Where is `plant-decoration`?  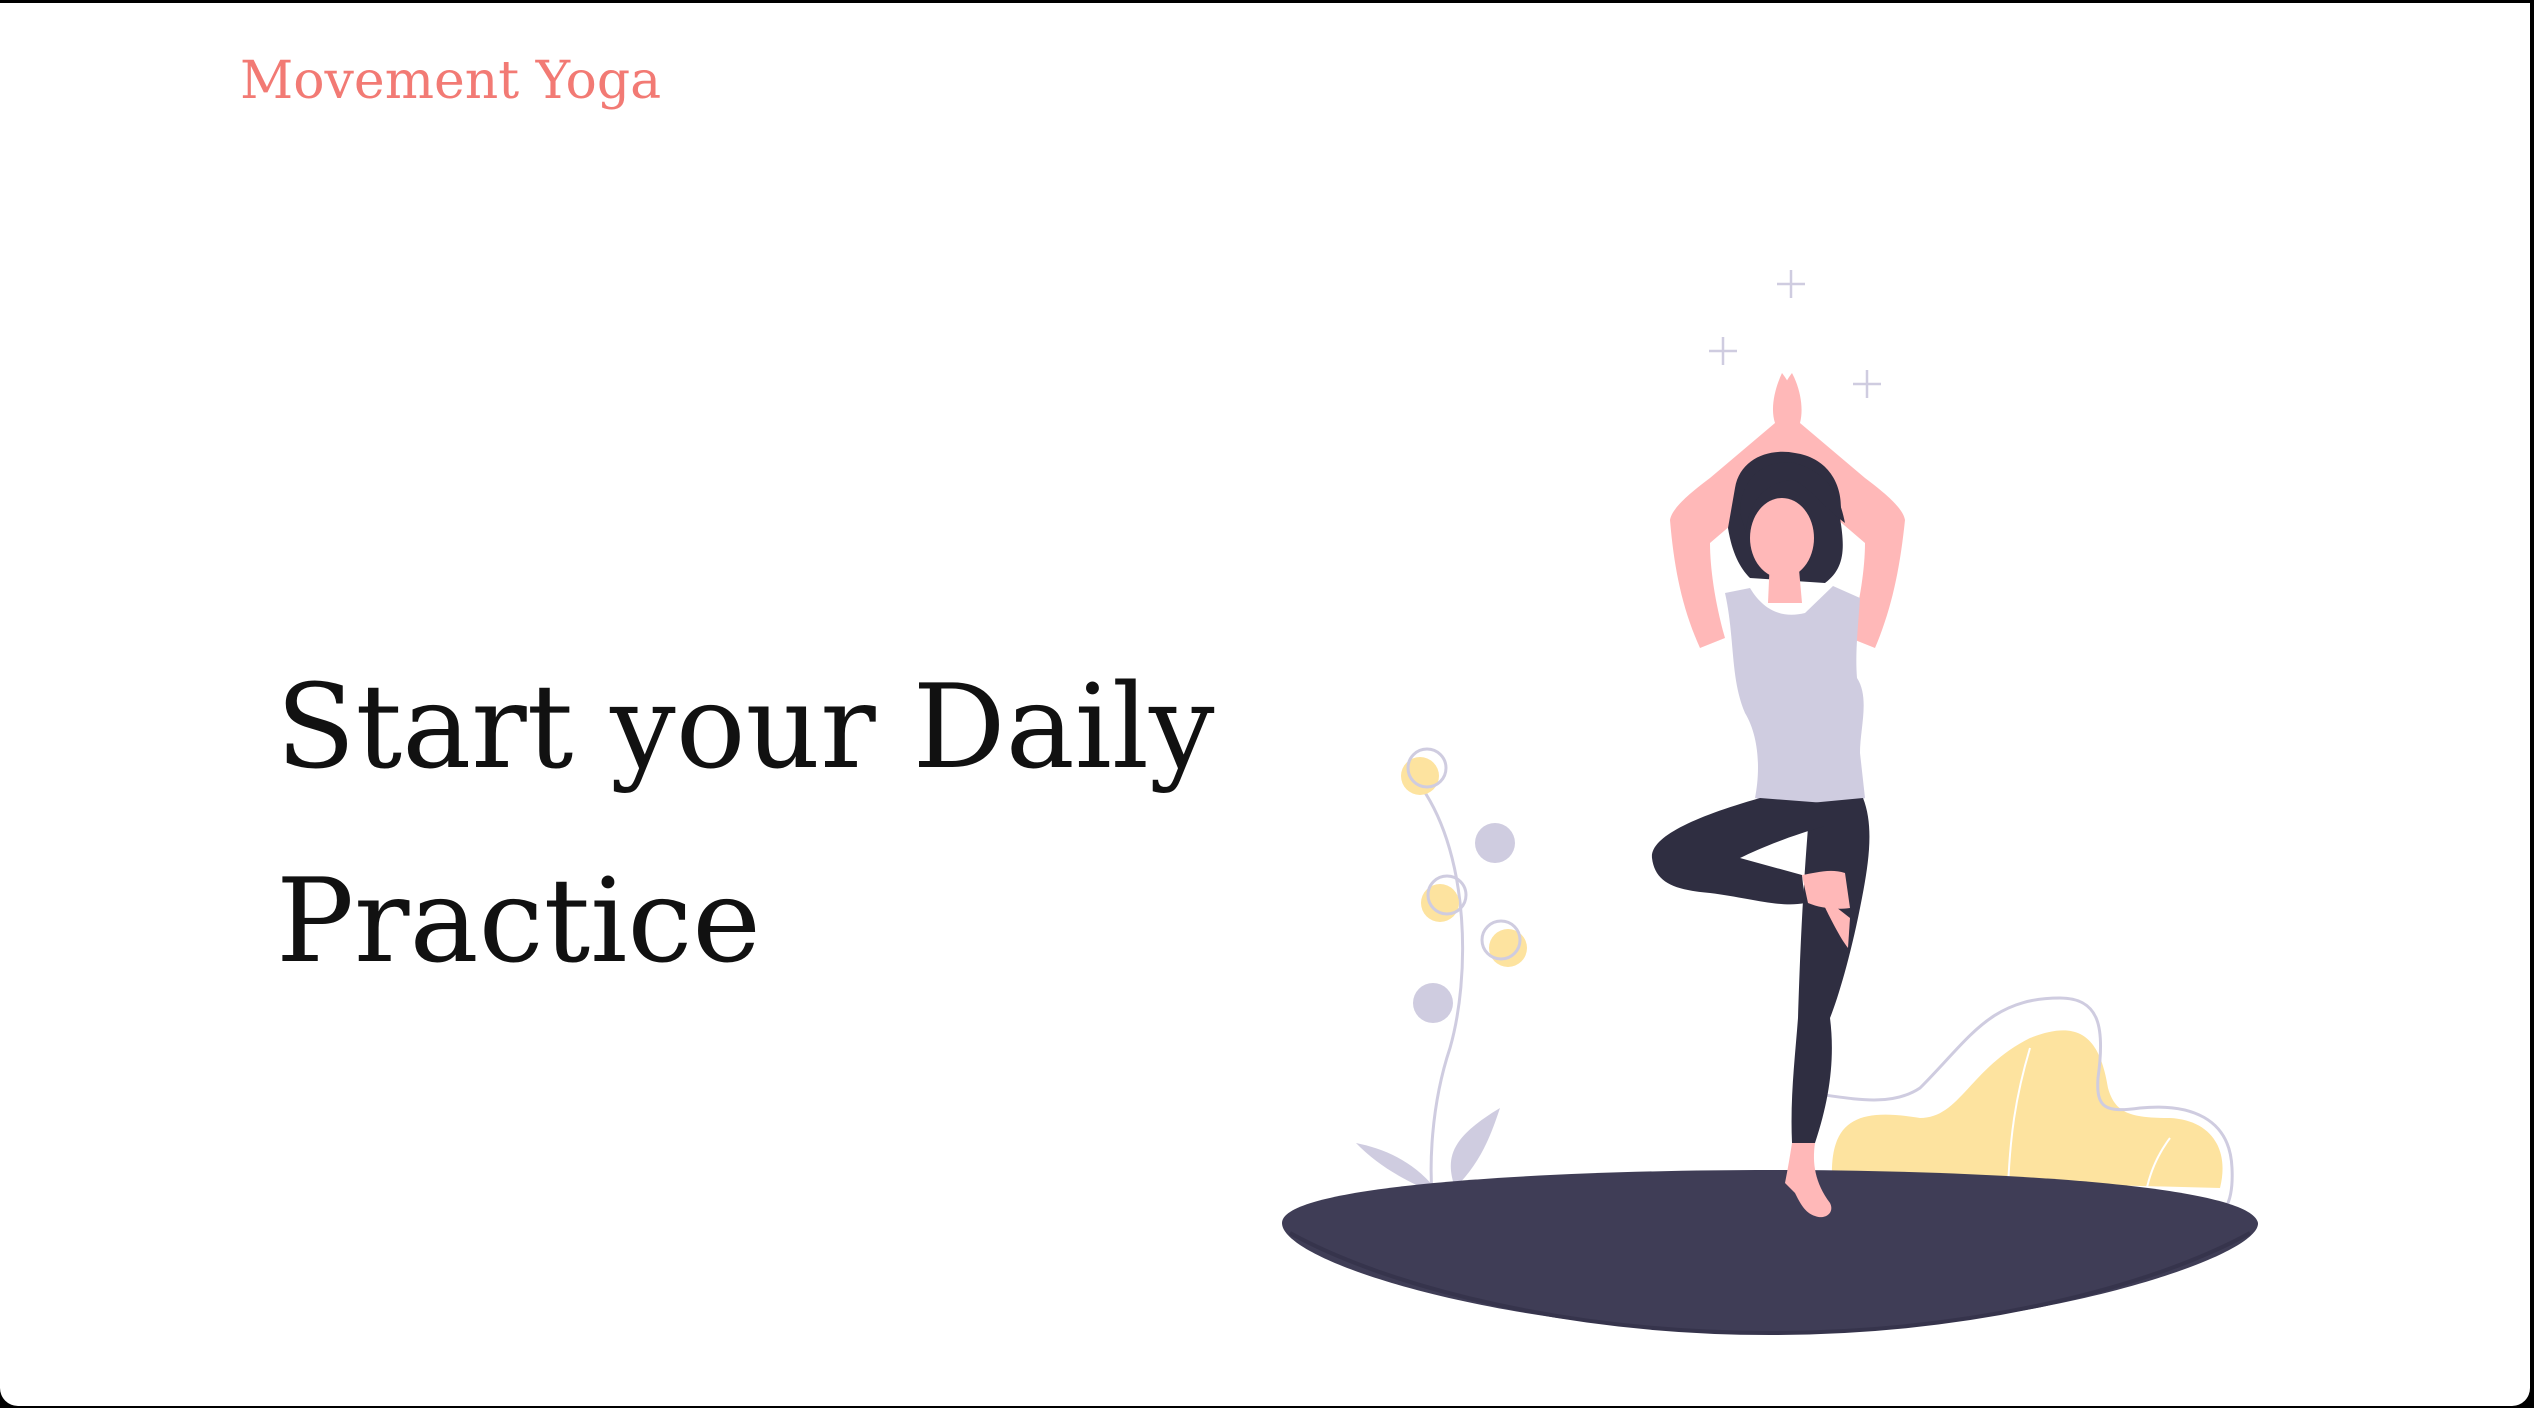 plant-decoration is located at coordinates (1441, 970).